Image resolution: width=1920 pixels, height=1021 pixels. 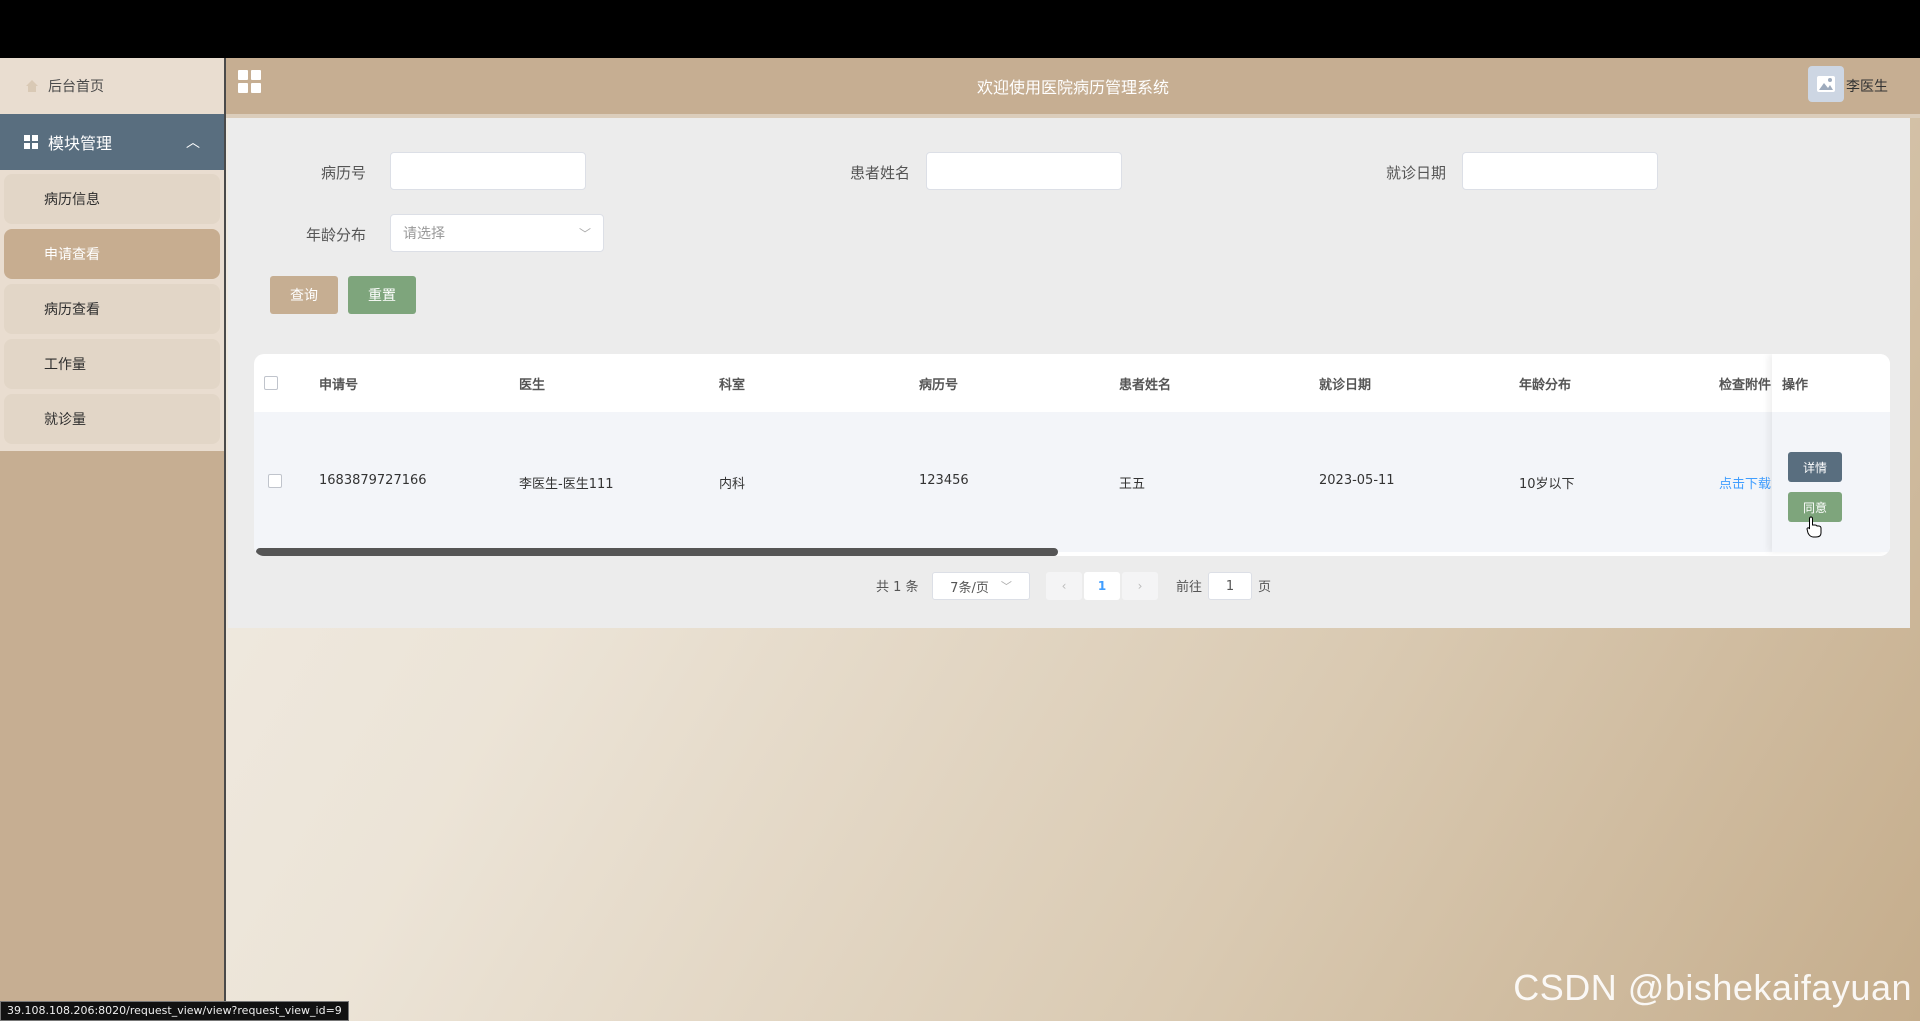 What do you see at coordinates (732, 385) in the screenshot?
I see `col-department: 科室` at bounding box center [732, 385].